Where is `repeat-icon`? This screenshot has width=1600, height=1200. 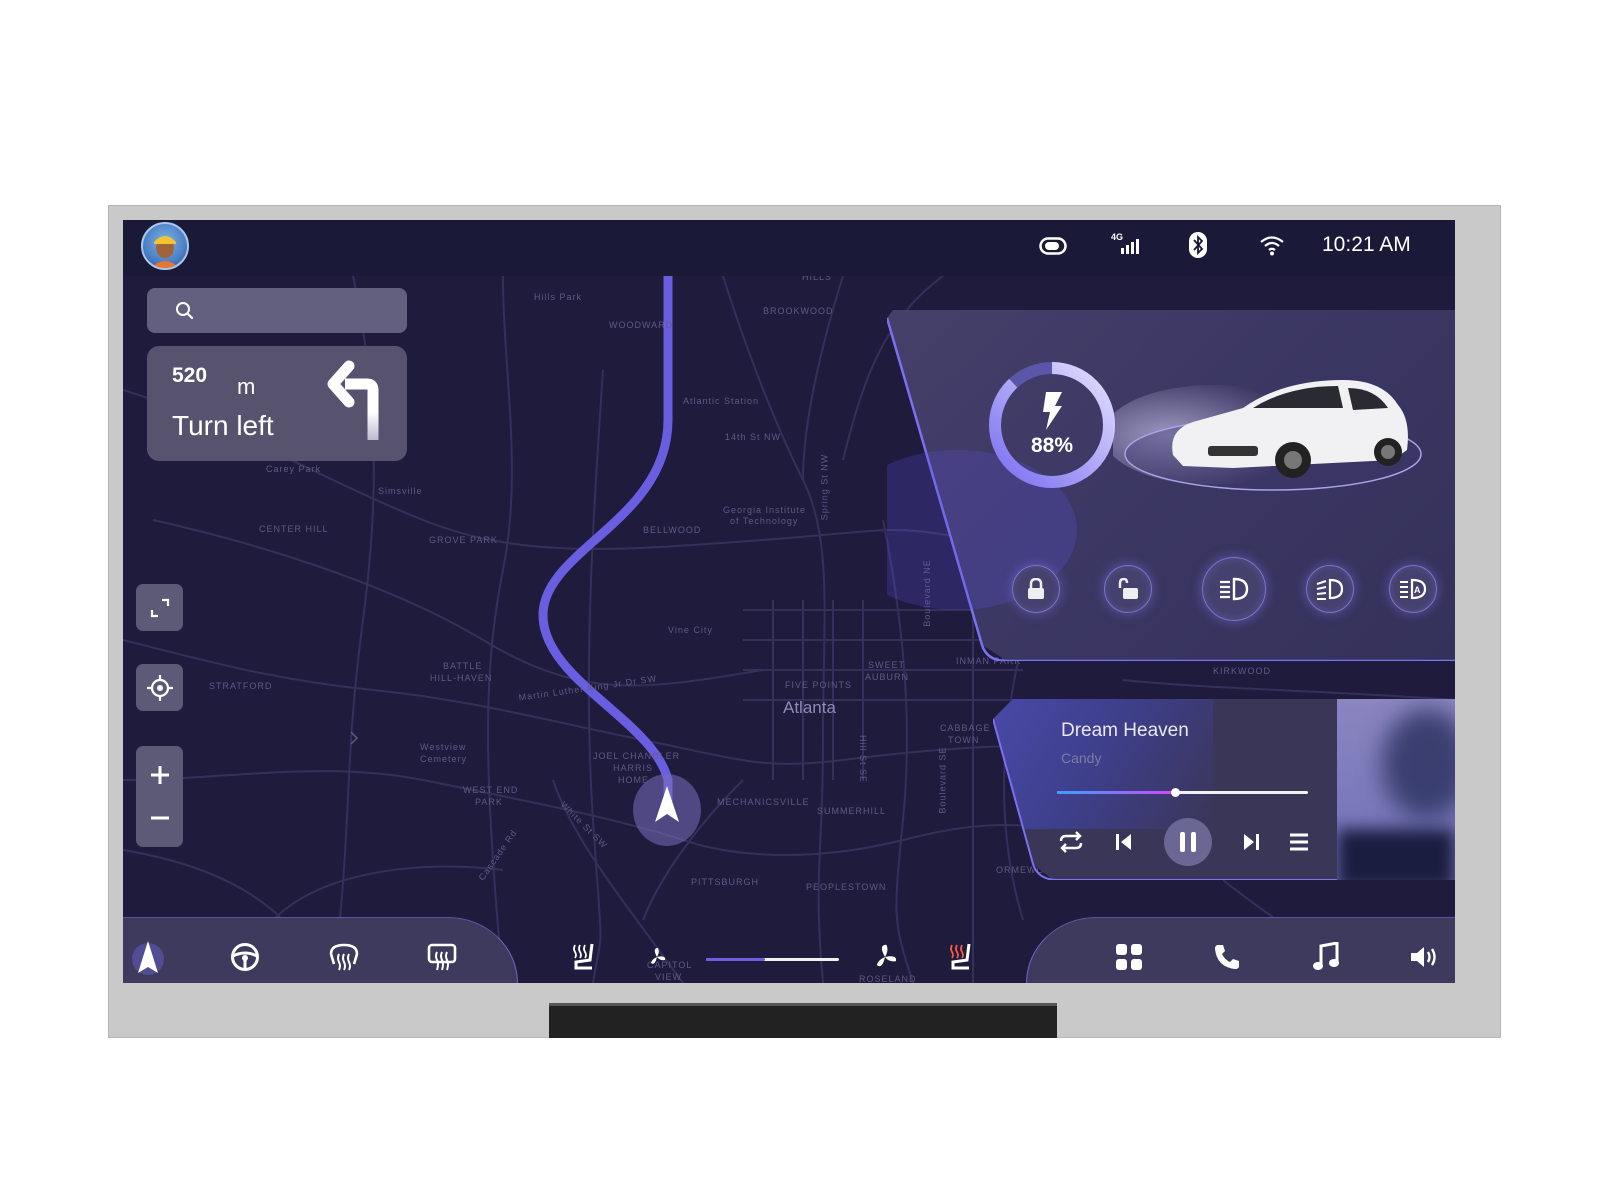 repeat-icon is located at coordinates (1071, 842).